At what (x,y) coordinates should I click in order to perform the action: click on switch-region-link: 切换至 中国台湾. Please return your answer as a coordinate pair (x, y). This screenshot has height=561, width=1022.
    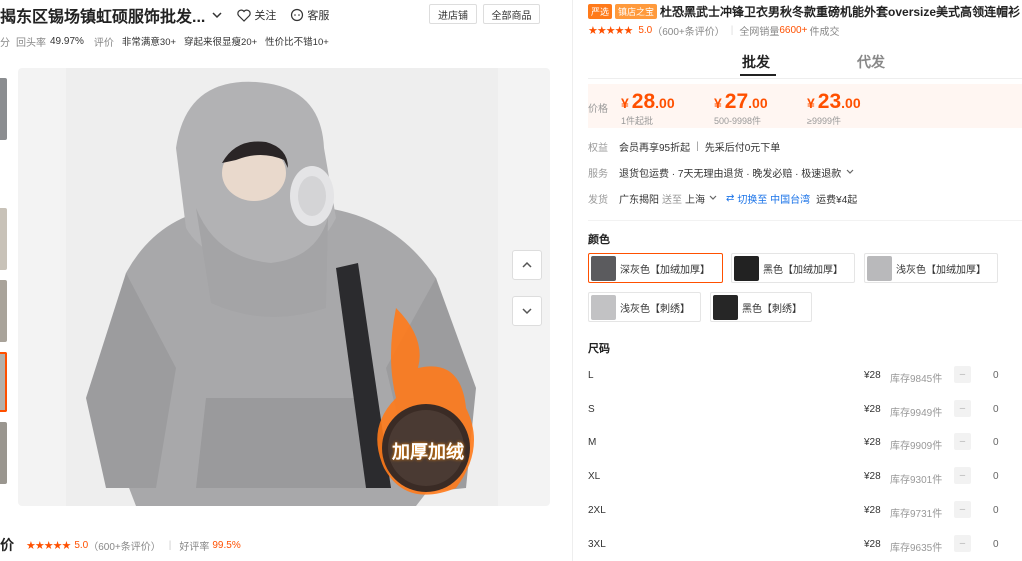
    Looking at the image, I should click on (773, 198).